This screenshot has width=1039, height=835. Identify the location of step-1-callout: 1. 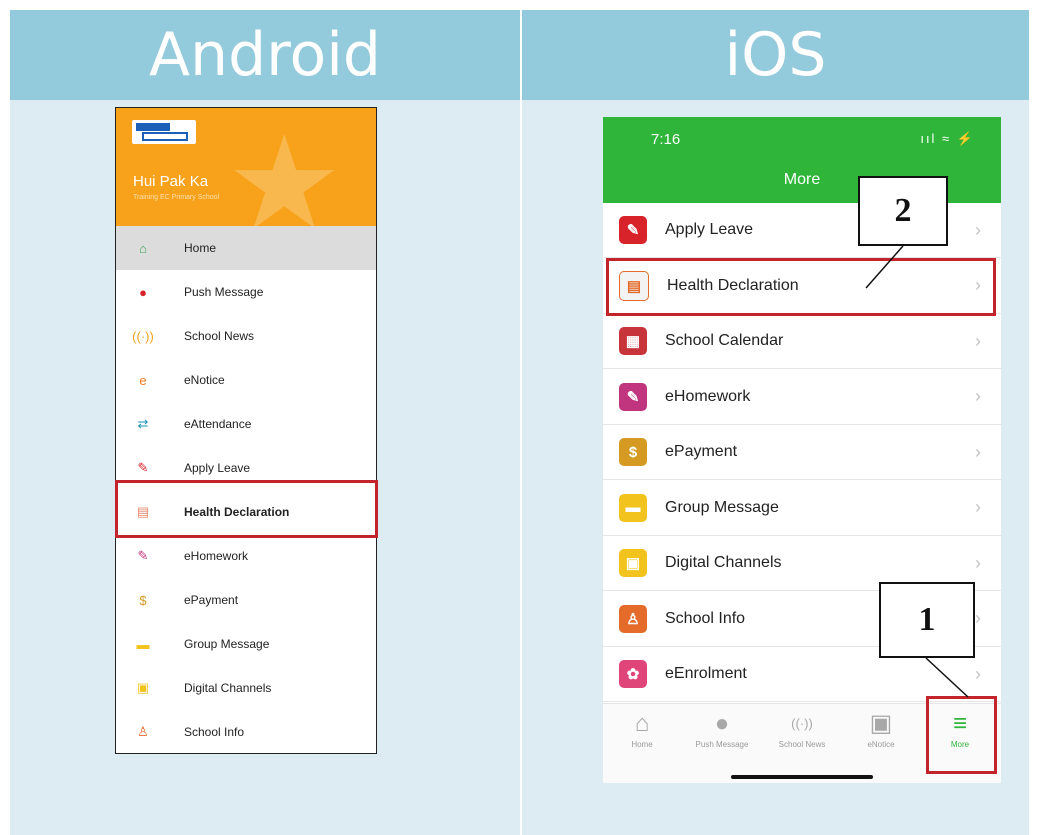
(927, 620).